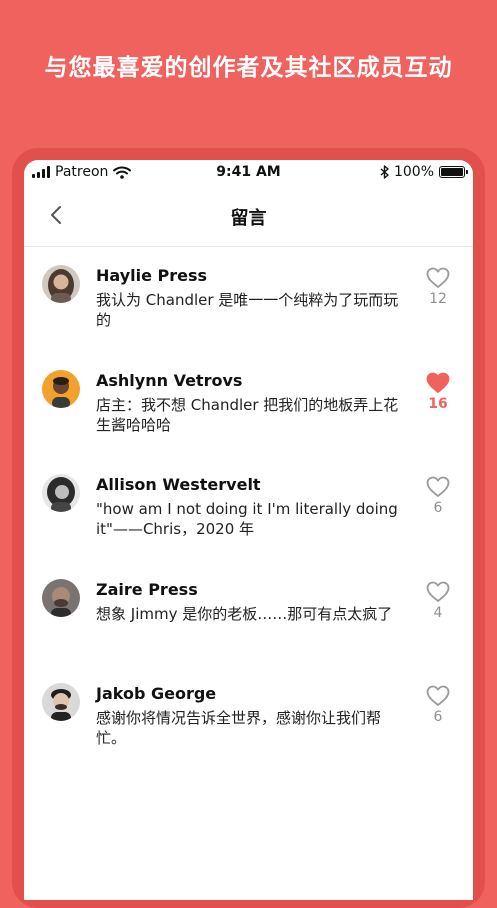  What do you see at coordinates (147, 589) in the screenshot?
I see `comment-author: Zaire Press` at bounding box center [147, 589].